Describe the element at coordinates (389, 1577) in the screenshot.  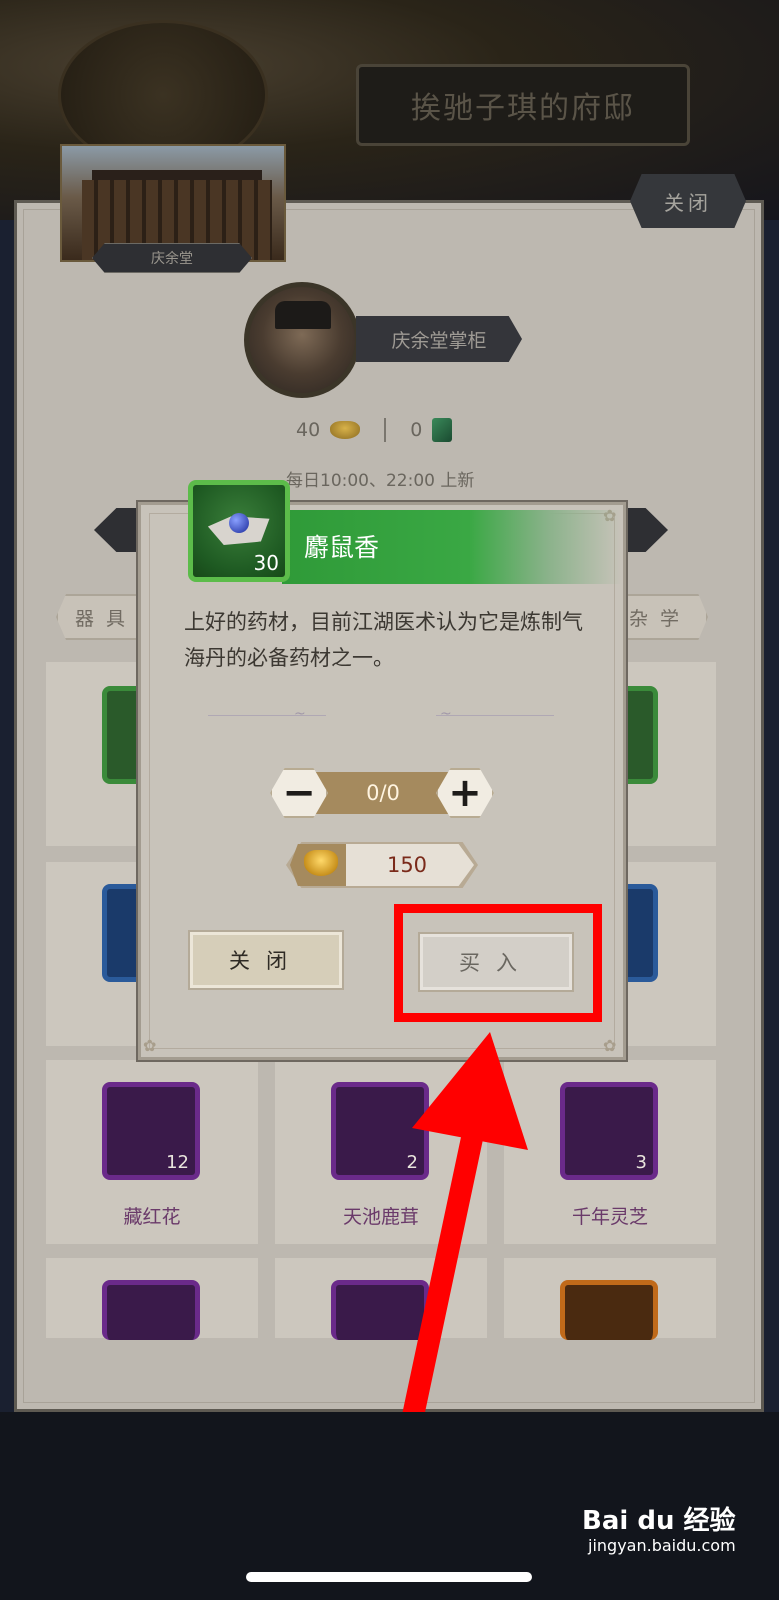
I see `home-indicator` at that location.